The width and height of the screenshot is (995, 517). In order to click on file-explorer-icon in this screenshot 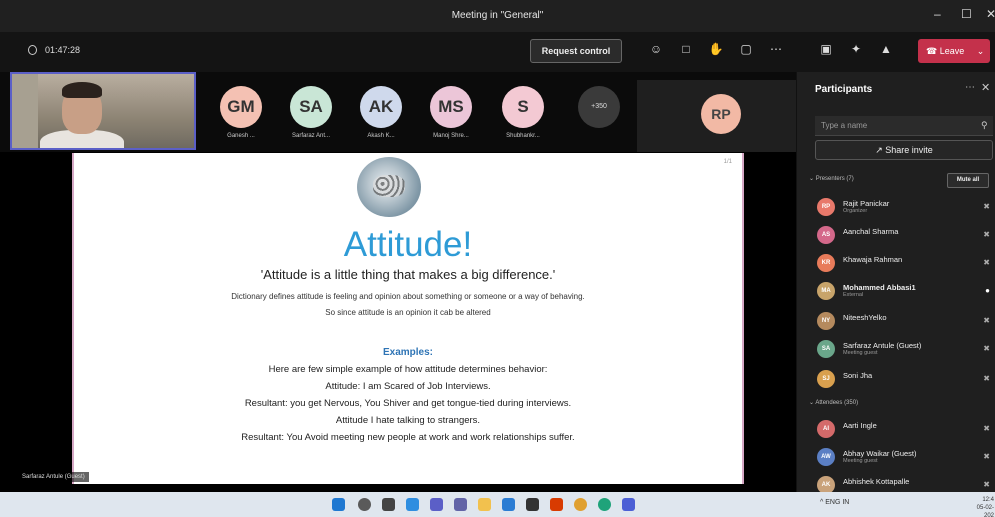, I will do `click(484, 504)`.